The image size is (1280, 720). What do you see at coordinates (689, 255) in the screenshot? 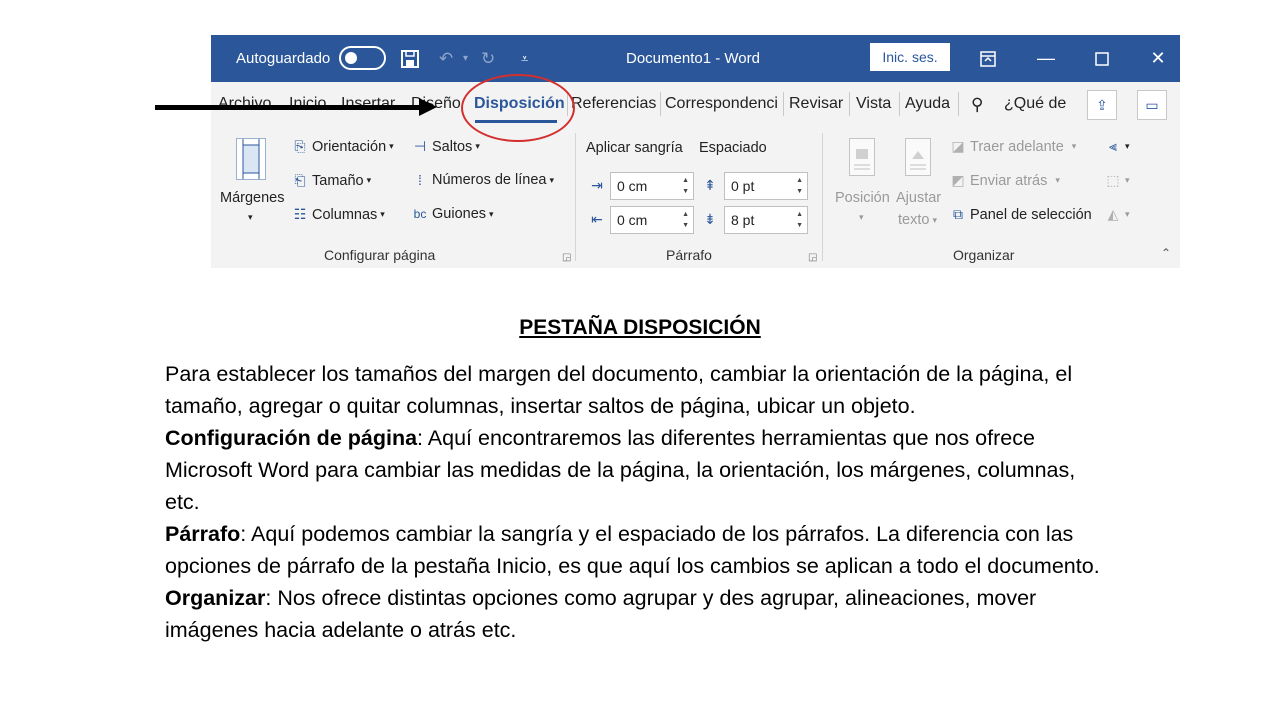
I see `group-label-paragraph: Párrafo` at bounding box center [689, 255].